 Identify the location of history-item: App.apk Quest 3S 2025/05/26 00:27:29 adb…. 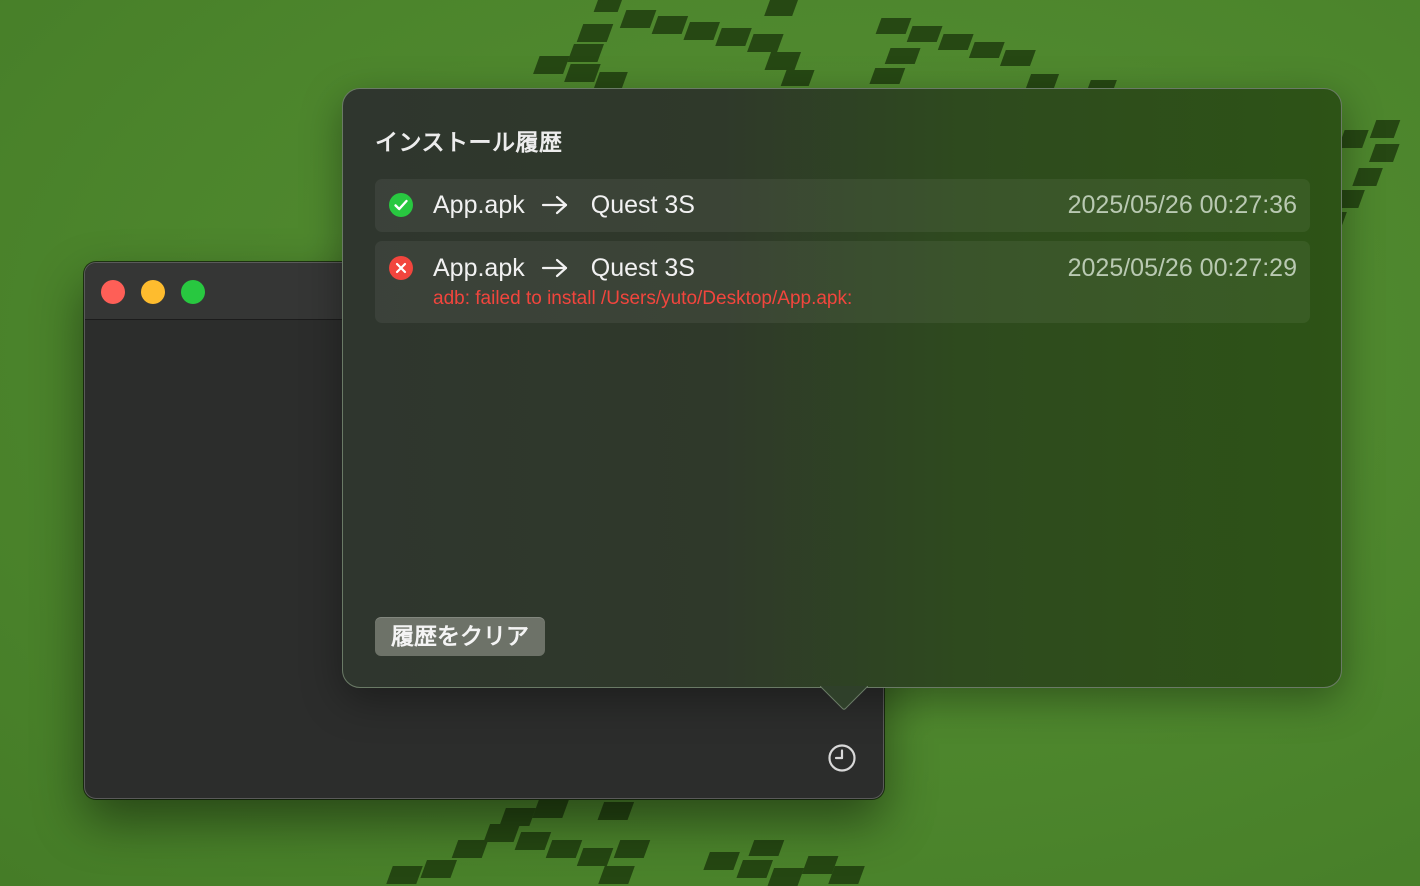
(842, 282).